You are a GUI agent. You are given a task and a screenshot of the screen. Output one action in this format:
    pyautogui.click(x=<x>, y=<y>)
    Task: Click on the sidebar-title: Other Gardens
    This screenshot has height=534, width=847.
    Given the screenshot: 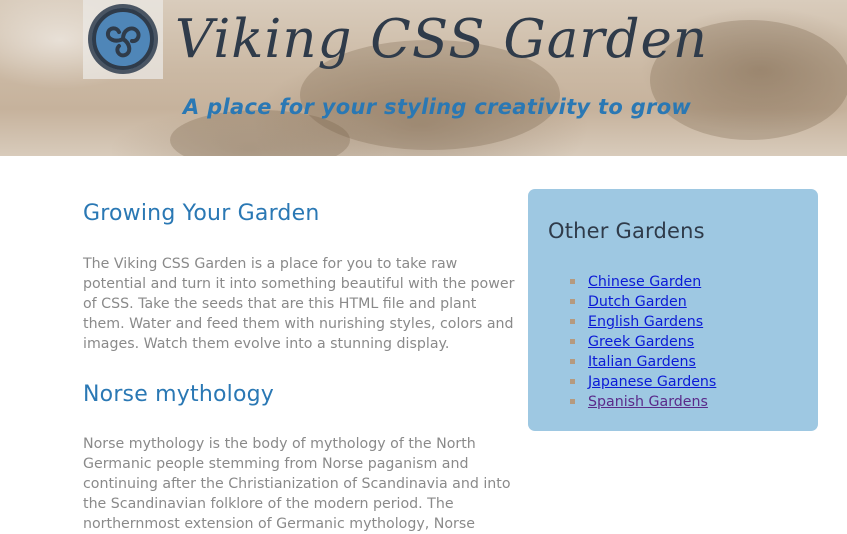 What is the action you would take?
    pyautogui.click(x=626, y=231)
    